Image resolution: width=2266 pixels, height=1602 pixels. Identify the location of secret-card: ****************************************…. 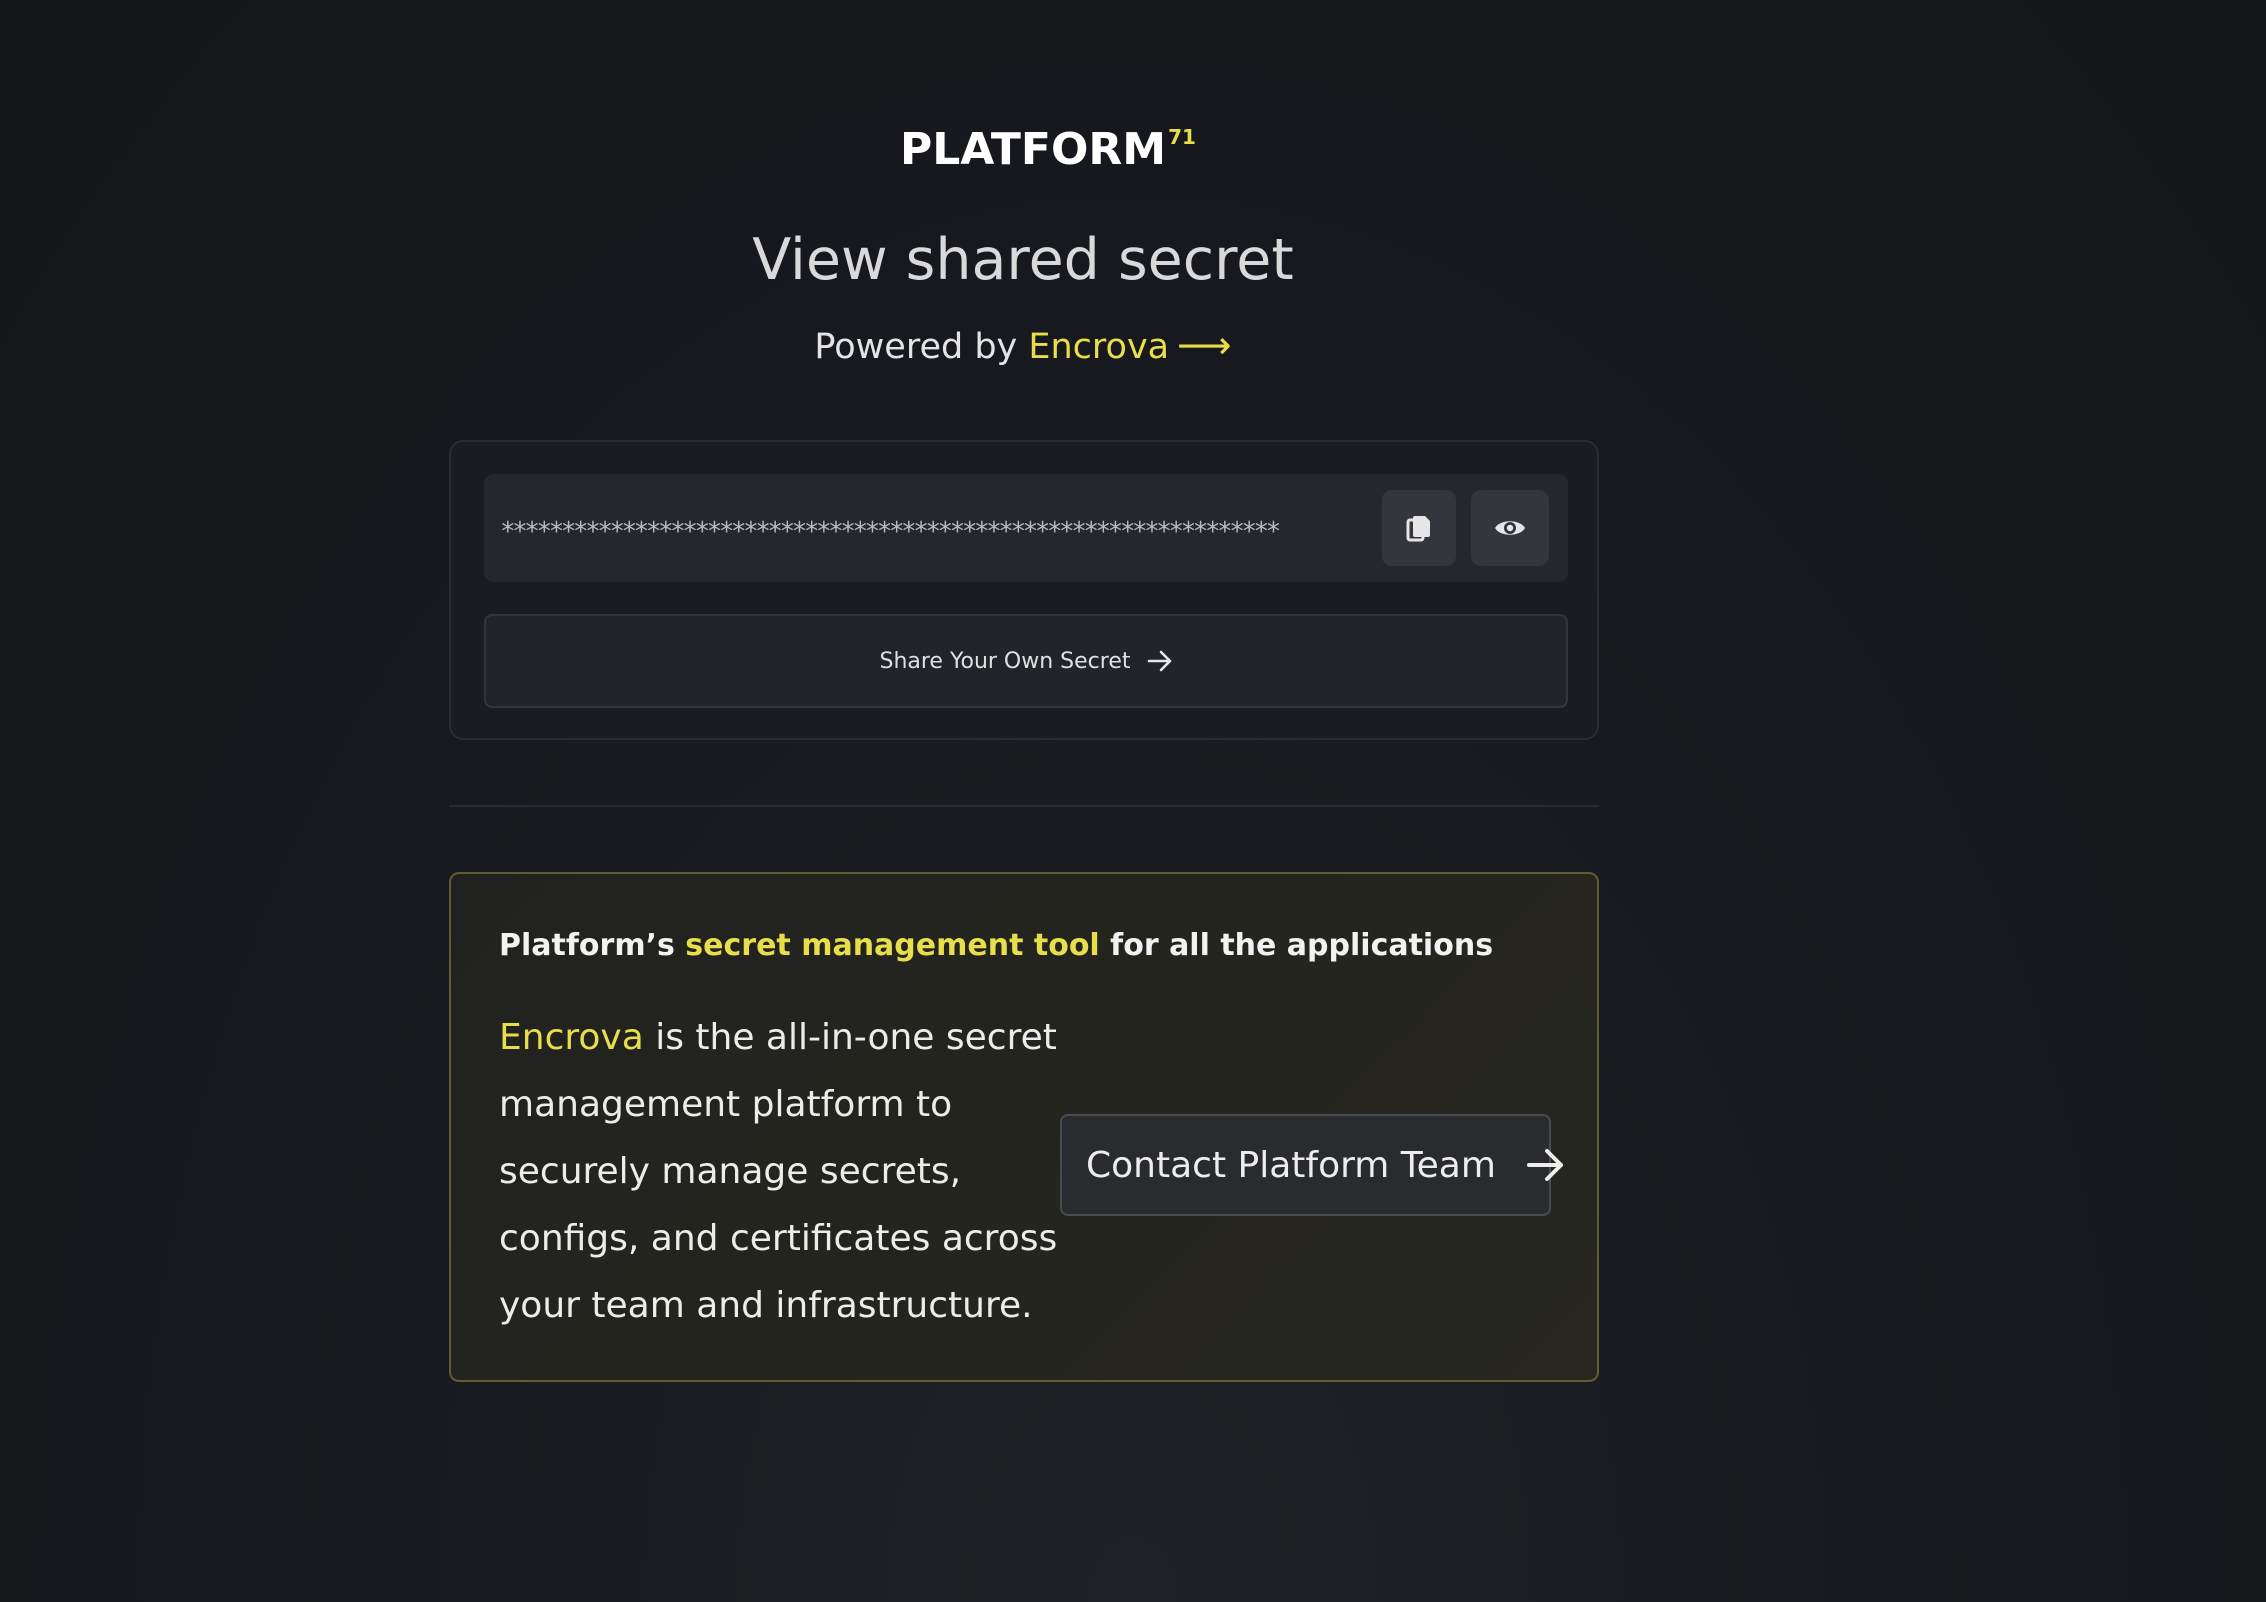
(1024, 590).